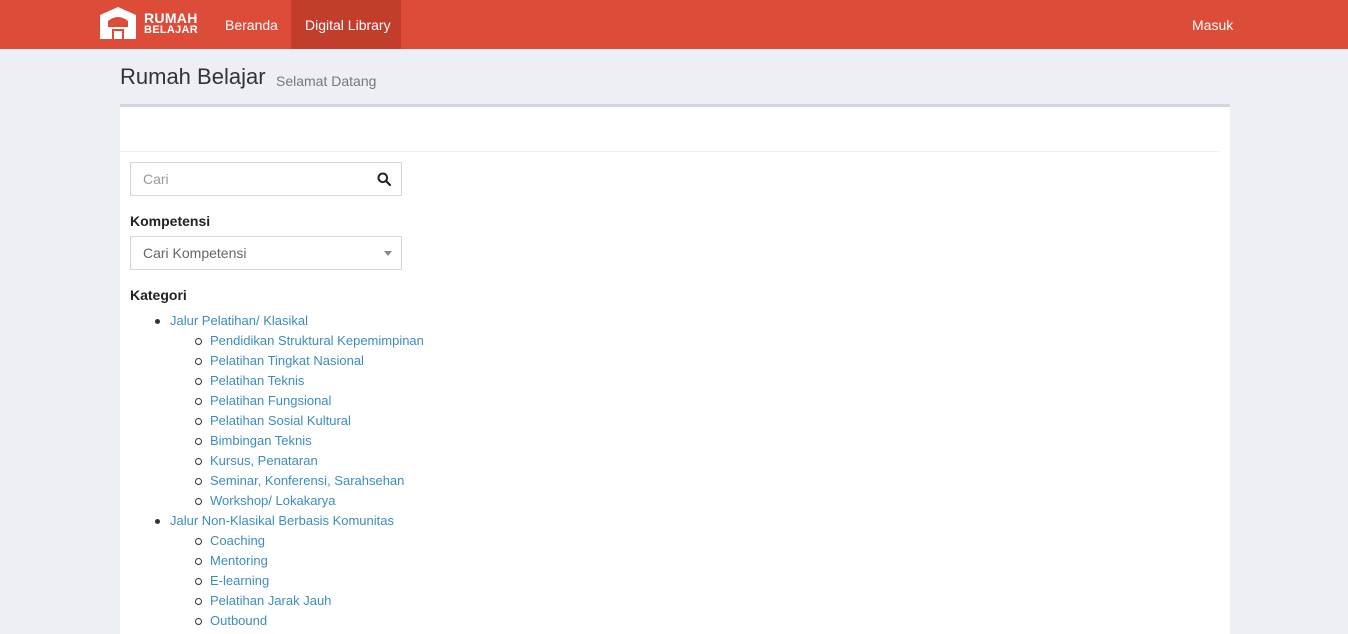  Describe the element at coordinates (118, 23) in the screenshot. I see `house-logo-icon` at that location.